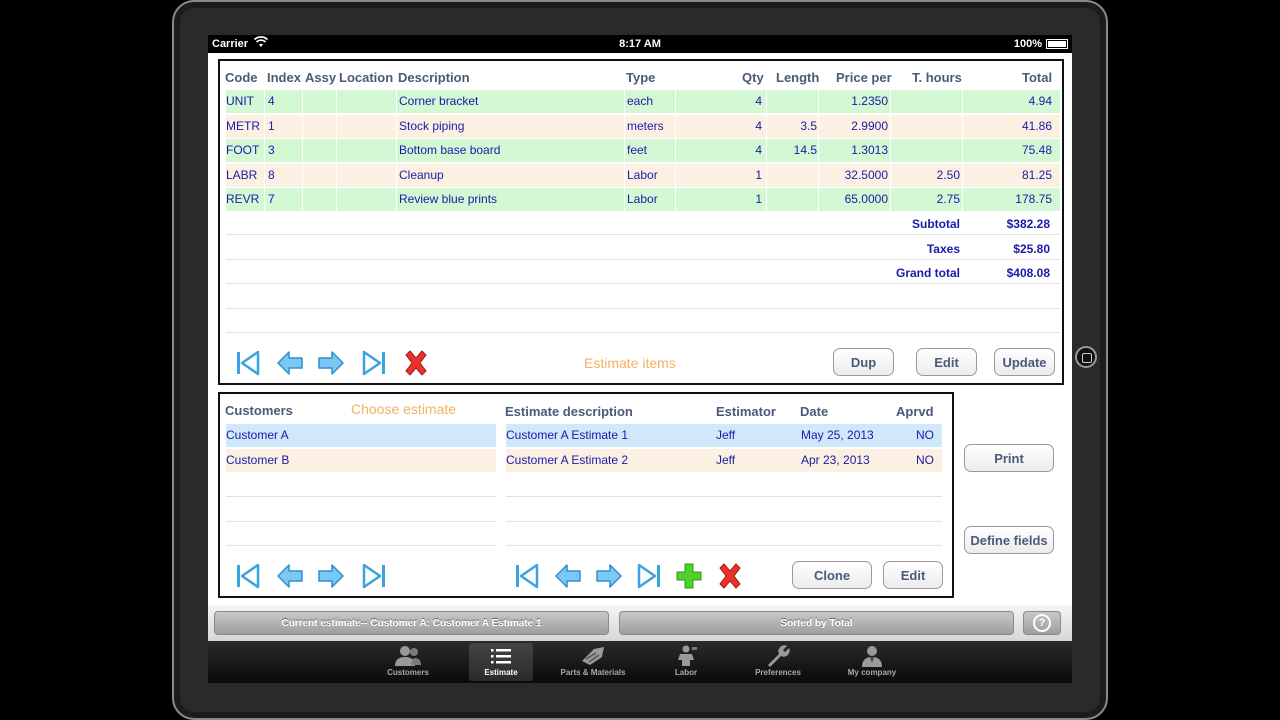 The width and height of the screenshot is (1280, 720). I want to click on tab-parts-materials: Parts & Materials, so click(593, 662).